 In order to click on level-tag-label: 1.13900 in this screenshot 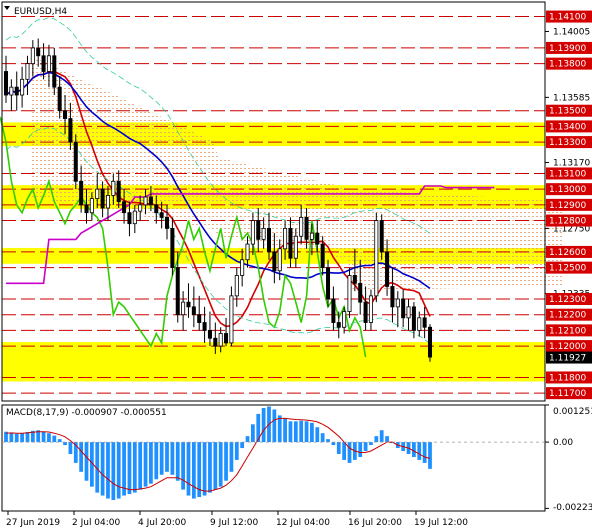, I will do `click(567, 49)`.